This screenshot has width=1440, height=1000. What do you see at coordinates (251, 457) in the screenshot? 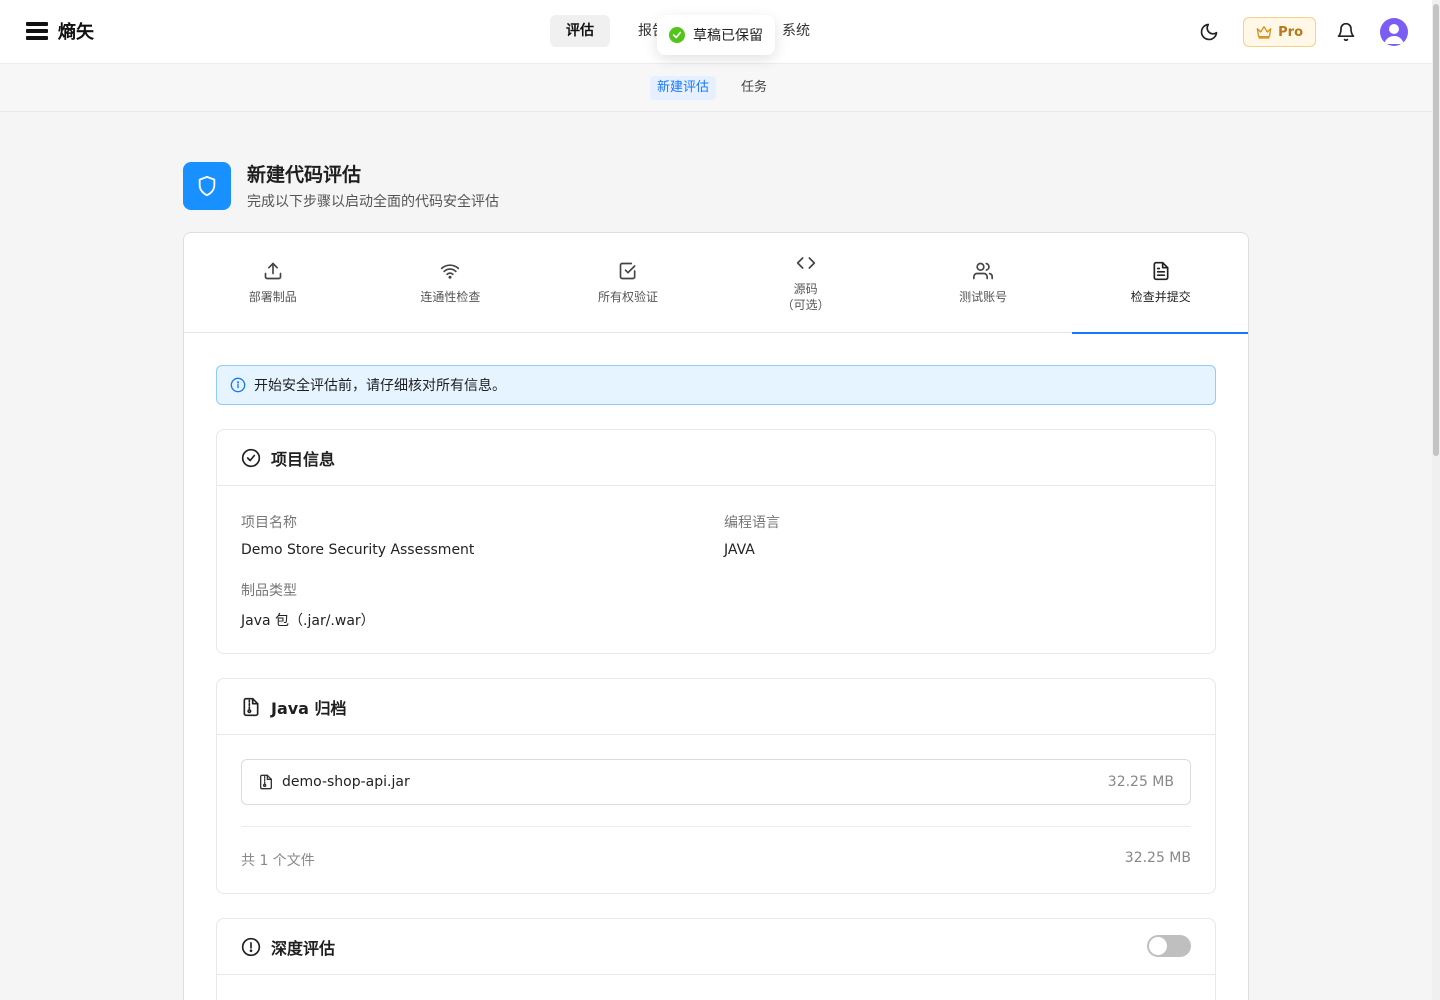
I see `check-circle-icon` at bounding box center [251, 457].